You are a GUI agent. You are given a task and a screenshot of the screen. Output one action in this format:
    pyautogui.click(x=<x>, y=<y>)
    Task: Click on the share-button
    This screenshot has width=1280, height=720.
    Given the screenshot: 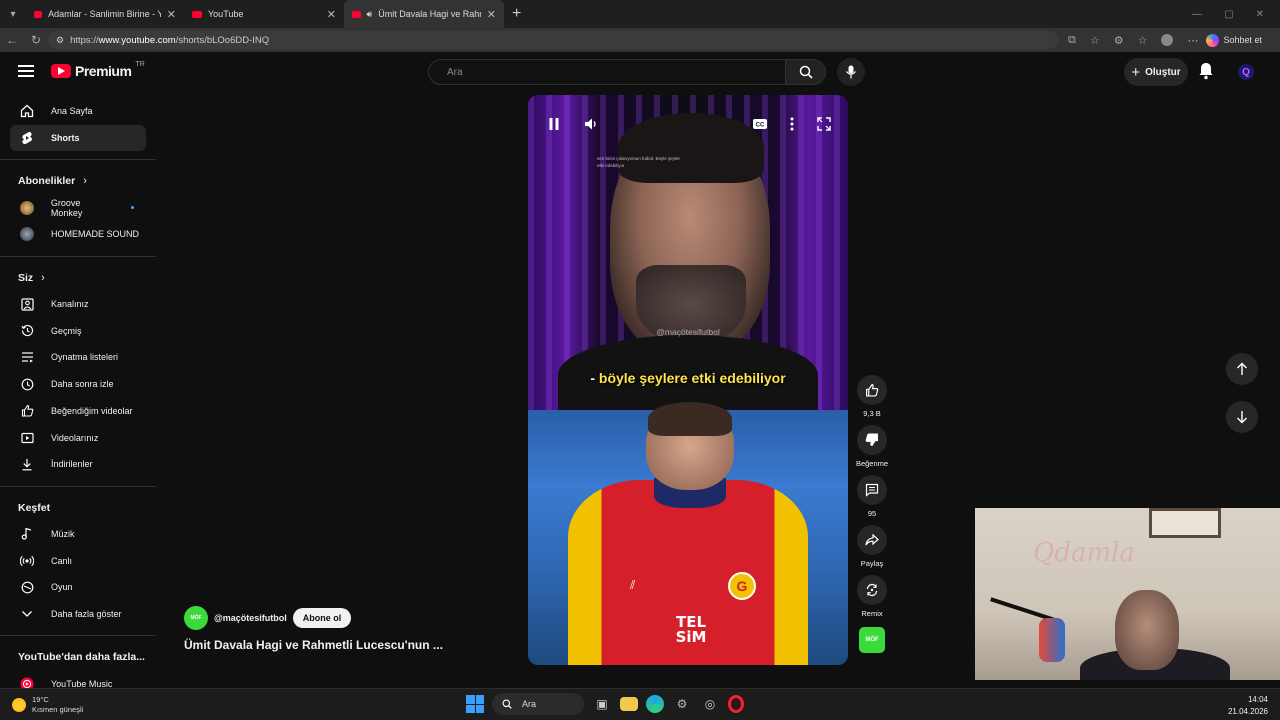 What is the action you would take?
    pyautogui.click(x=872, y=540)
    